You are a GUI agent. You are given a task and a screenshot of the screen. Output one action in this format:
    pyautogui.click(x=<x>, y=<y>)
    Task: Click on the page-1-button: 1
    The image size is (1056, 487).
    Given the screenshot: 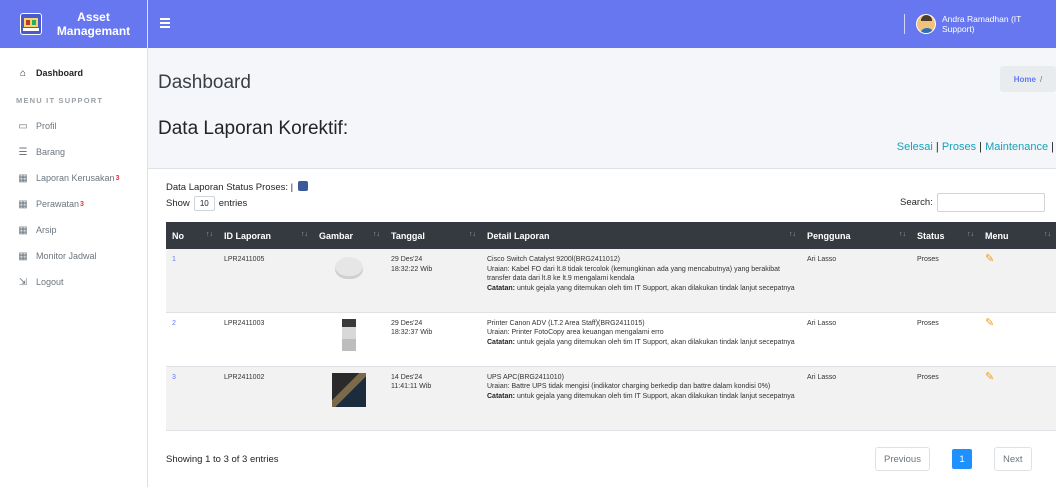 What is the action you would take?
    pyautogui.click(x=961, y=459)
    